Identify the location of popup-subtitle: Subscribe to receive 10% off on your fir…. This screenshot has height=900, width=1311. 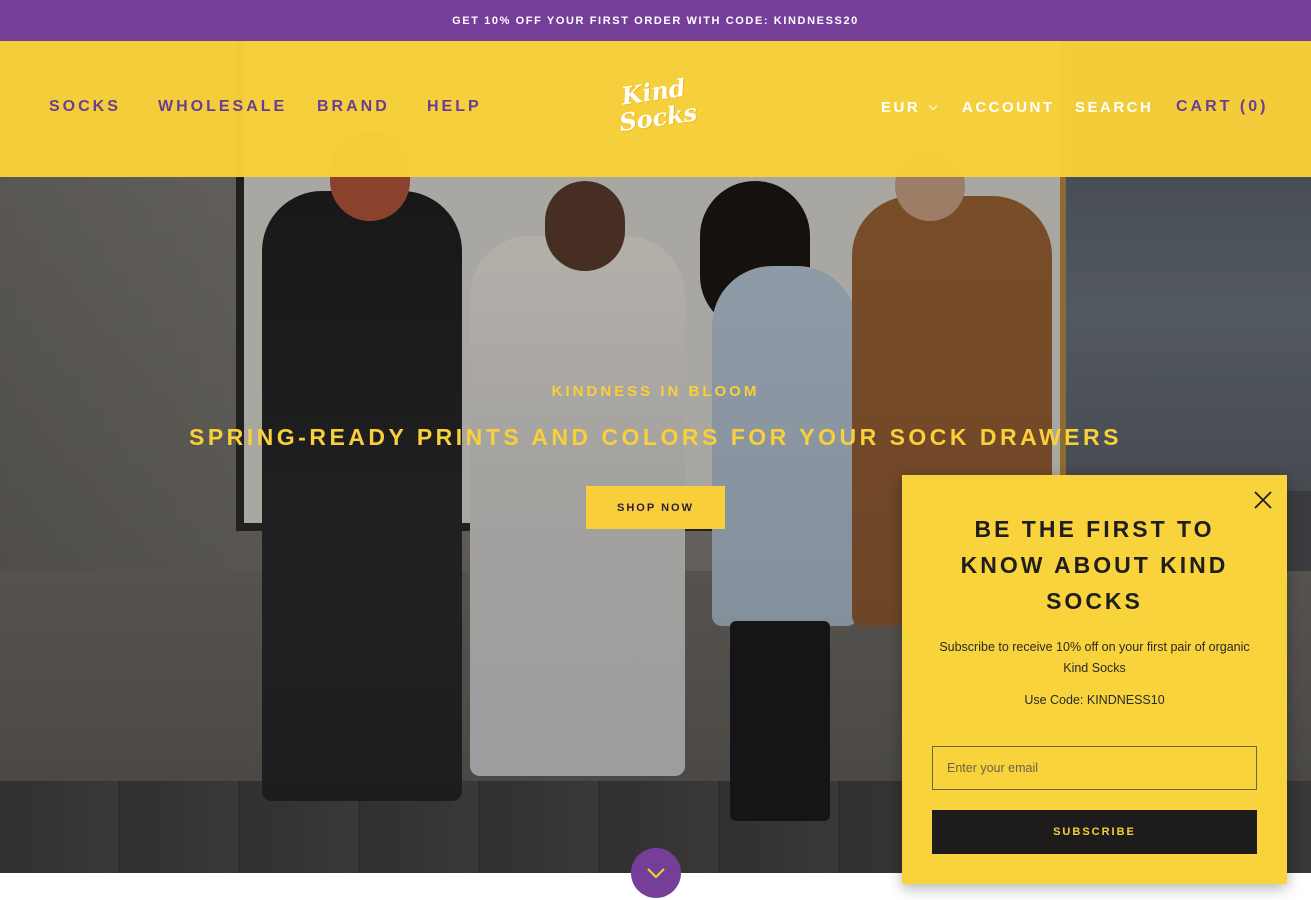
(1094, 657).